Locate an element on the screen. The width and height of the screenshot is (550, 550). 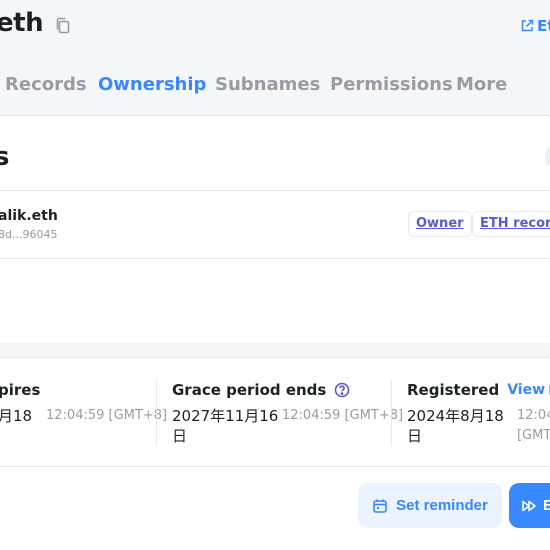
tab-more: More is located at coordinates (481, 84).